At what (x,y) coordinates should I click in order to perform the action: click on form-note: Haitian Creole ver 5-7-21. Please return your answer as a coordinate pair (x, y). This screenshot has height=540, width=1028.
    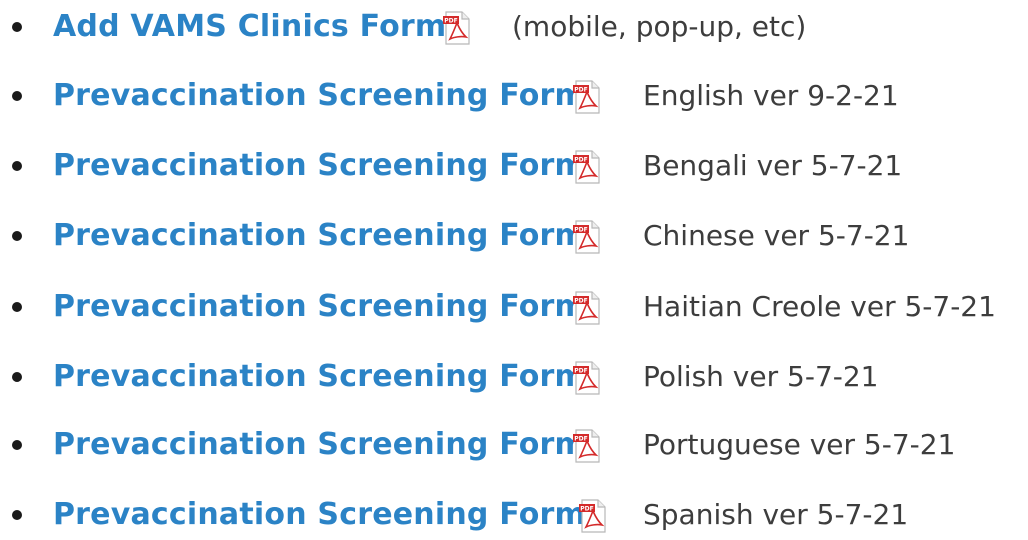
    Looking at the image, I should click on (819, 306).